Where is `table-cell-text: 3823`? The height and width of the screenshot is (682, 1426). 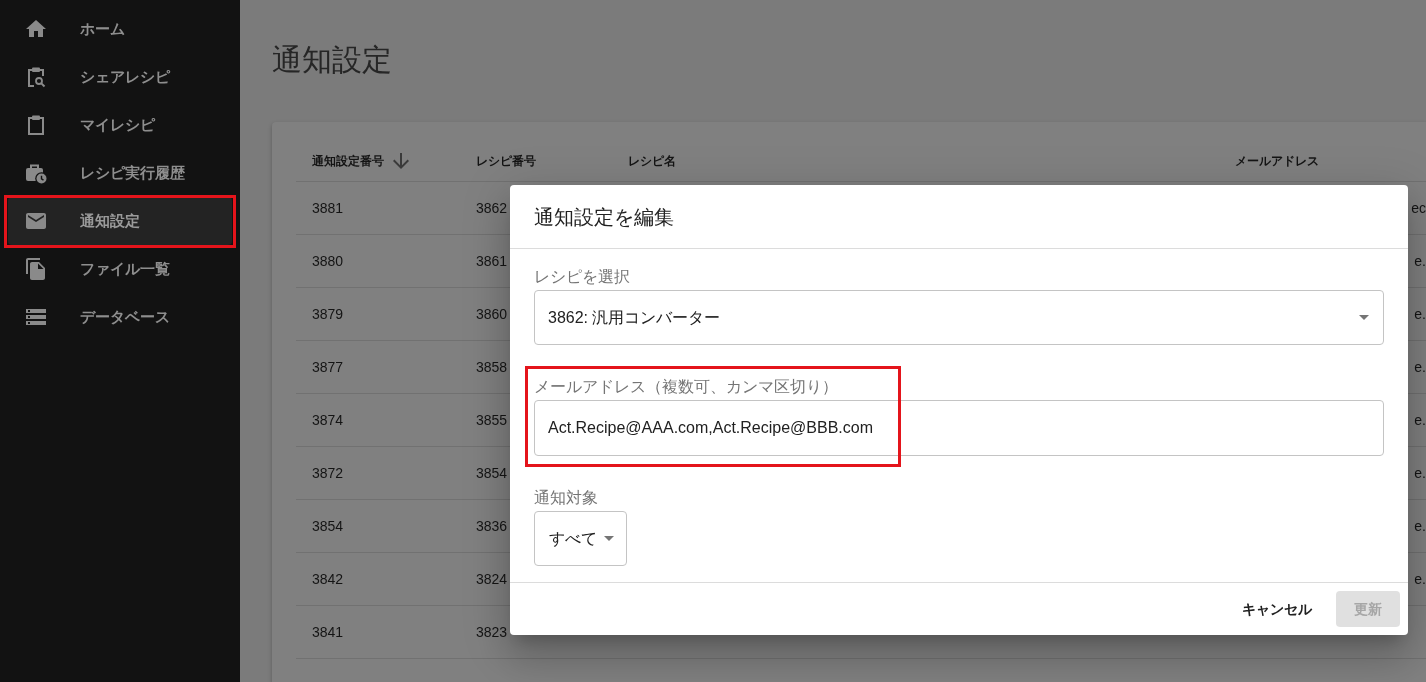 table-cell-text: 3823 is located at coordinates (492, 632).